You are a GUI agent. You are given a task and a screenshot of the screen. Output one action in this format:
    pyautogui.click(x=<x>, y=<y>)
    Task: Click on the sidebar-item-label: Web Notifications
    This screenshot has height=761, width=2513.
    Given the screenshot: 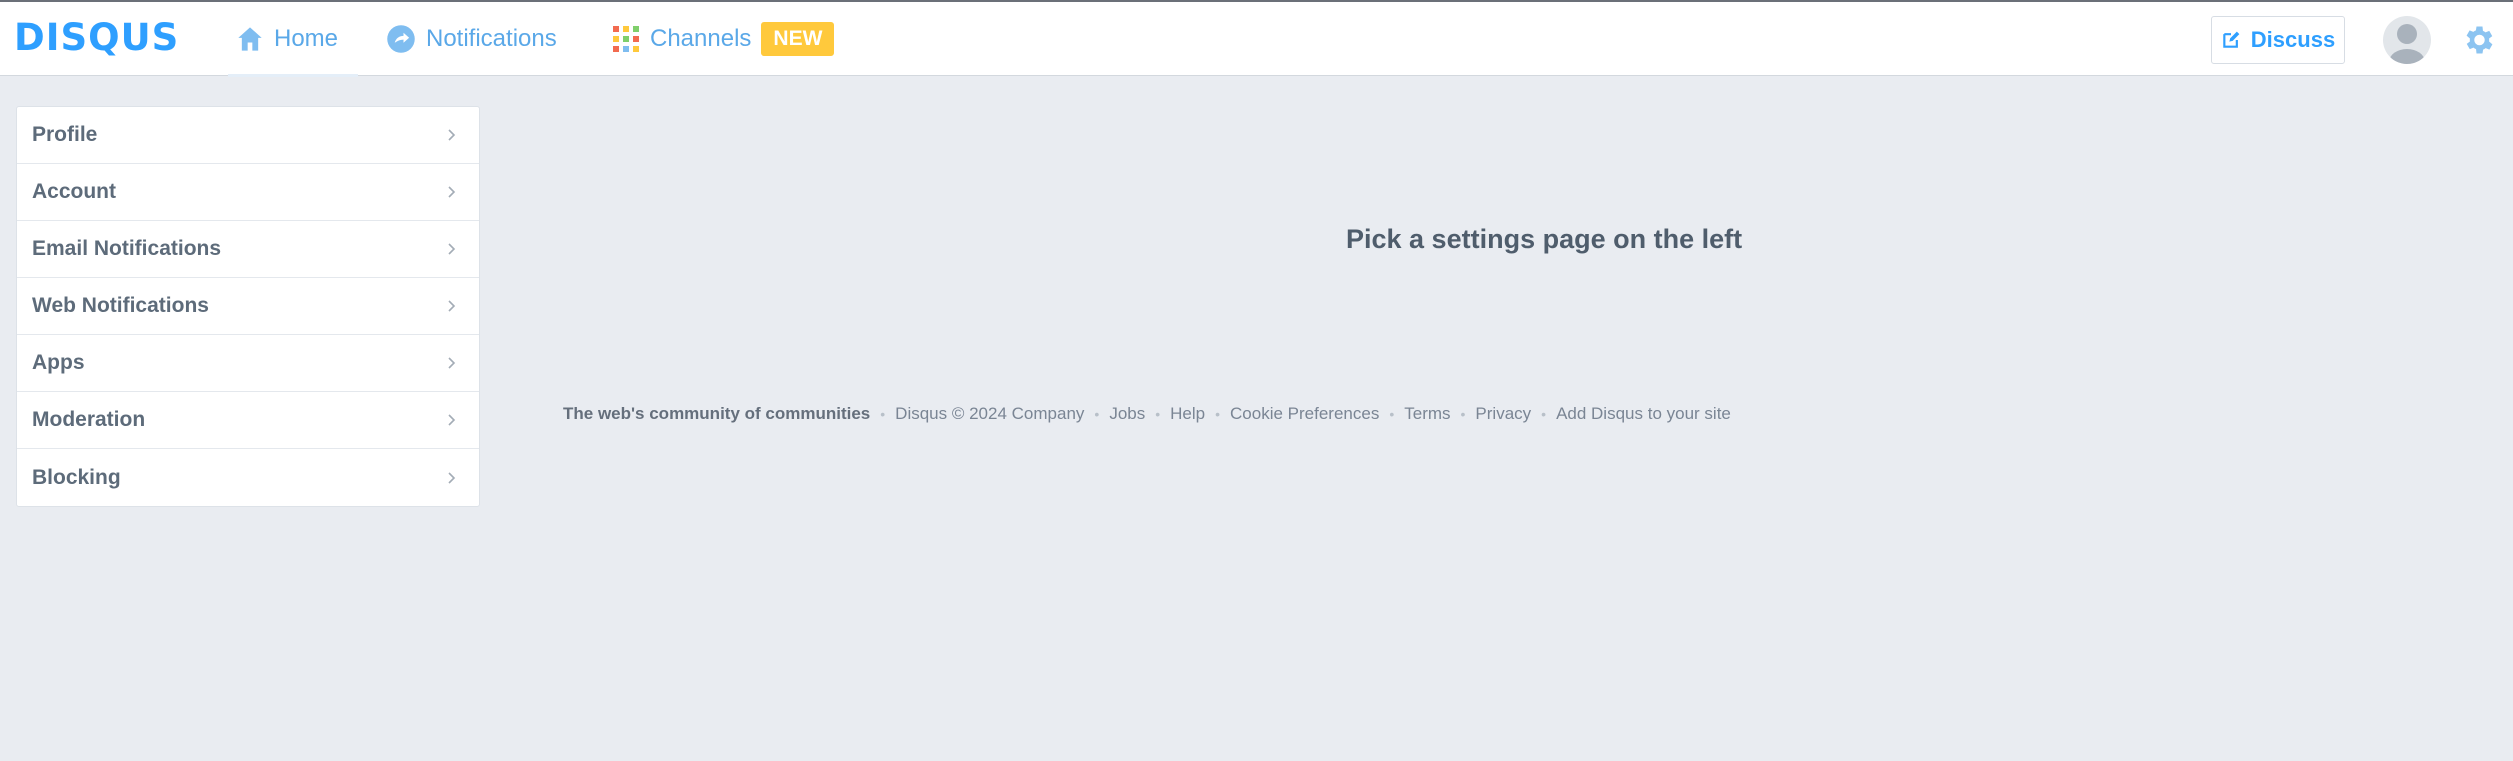 What is the action you would take?
    pyautogui.click(x=120, y=305)
    